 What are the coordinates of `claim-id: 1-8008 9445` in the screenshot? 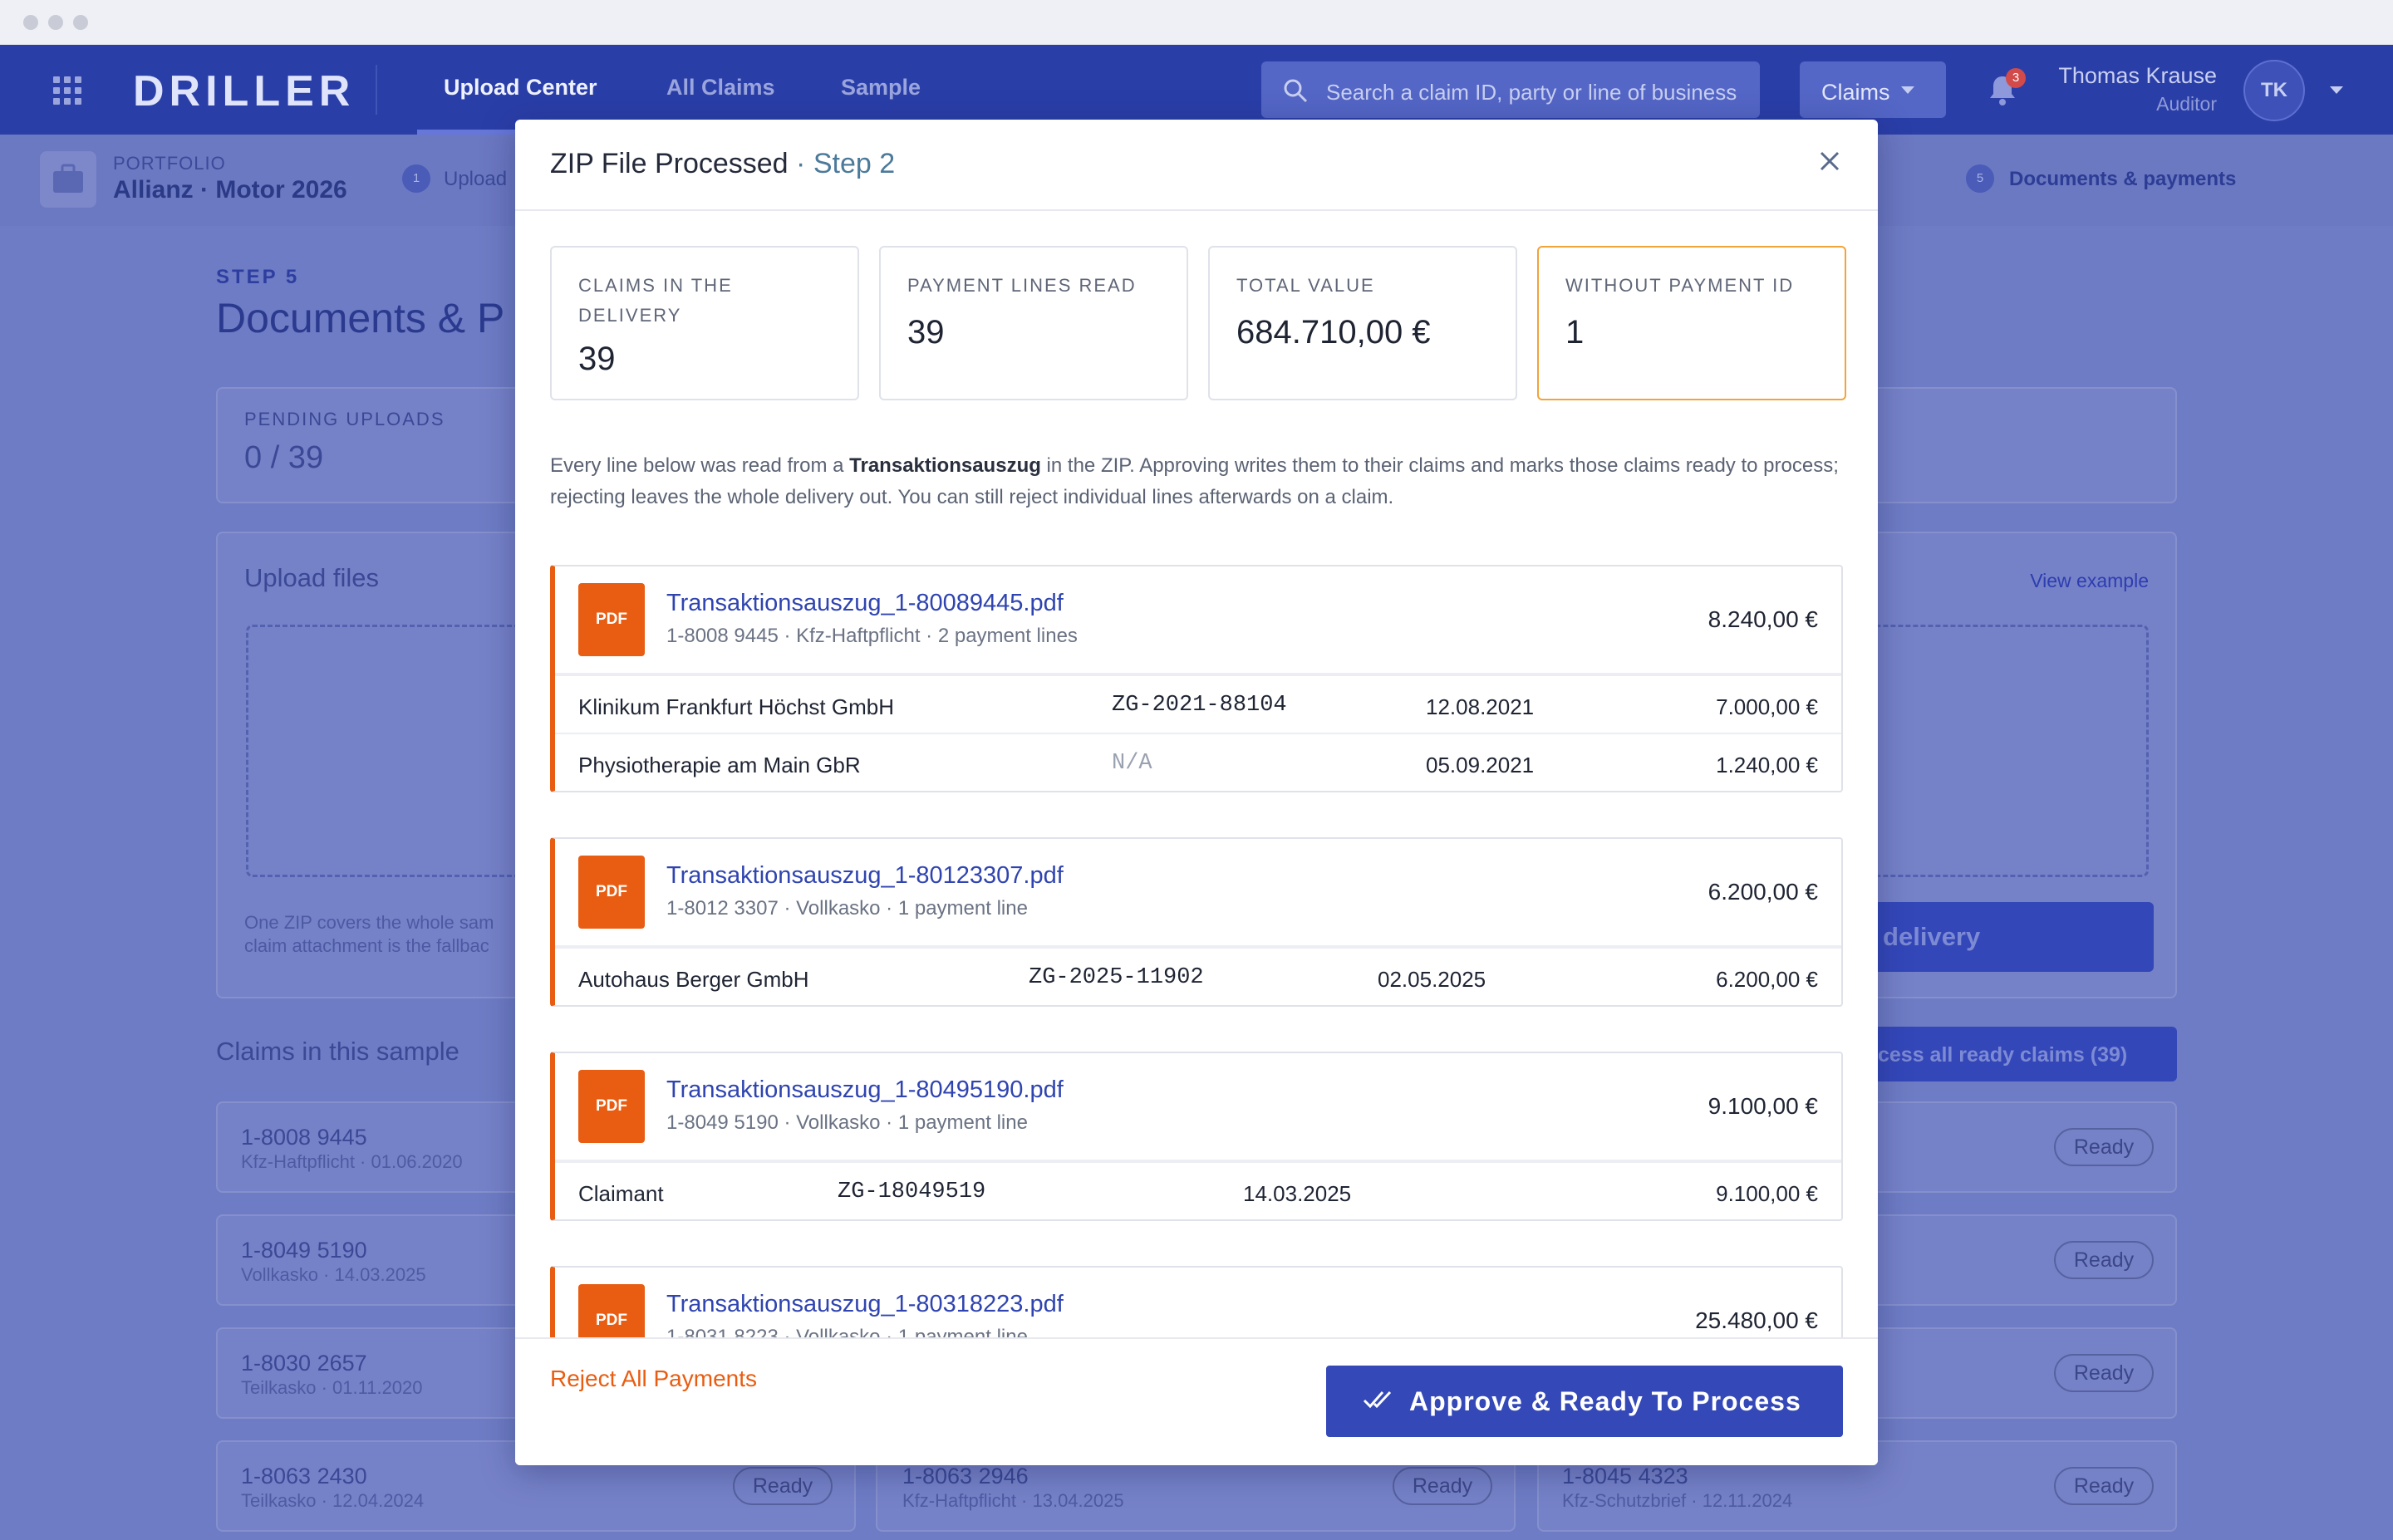 It's located at (304, 1137).